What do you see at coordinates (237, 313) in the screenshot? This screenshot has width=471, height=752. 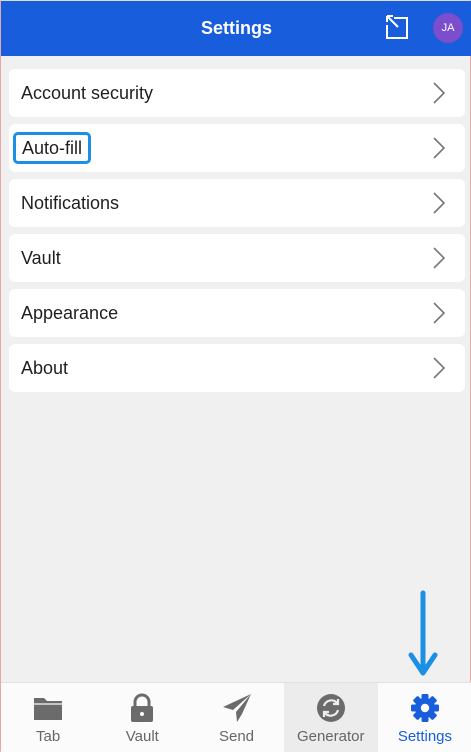 I see `settings-item-appearance: Appearance` at bounding box center [237, 313].